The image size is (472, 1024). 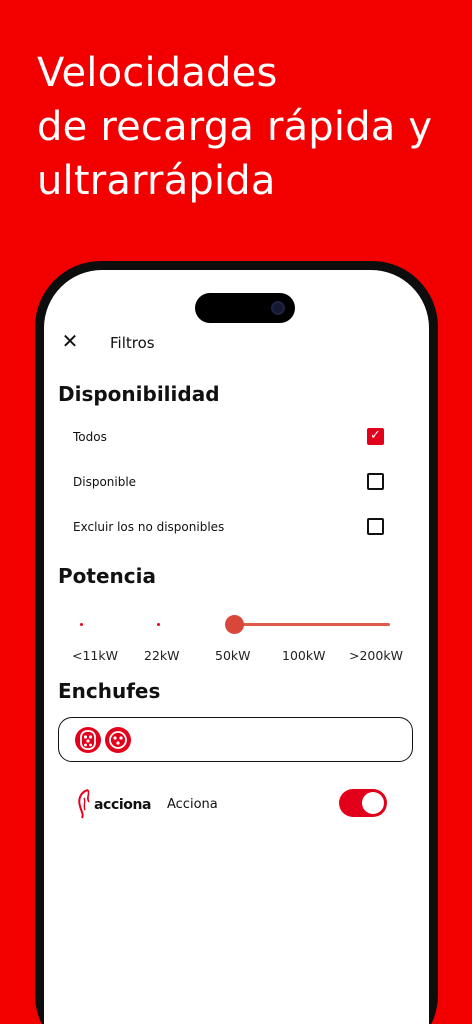 What do you see at coordinates (233, 655) in the screenshot?
I see `power-tick-label: 50kW` at bounding box center [233, 655].